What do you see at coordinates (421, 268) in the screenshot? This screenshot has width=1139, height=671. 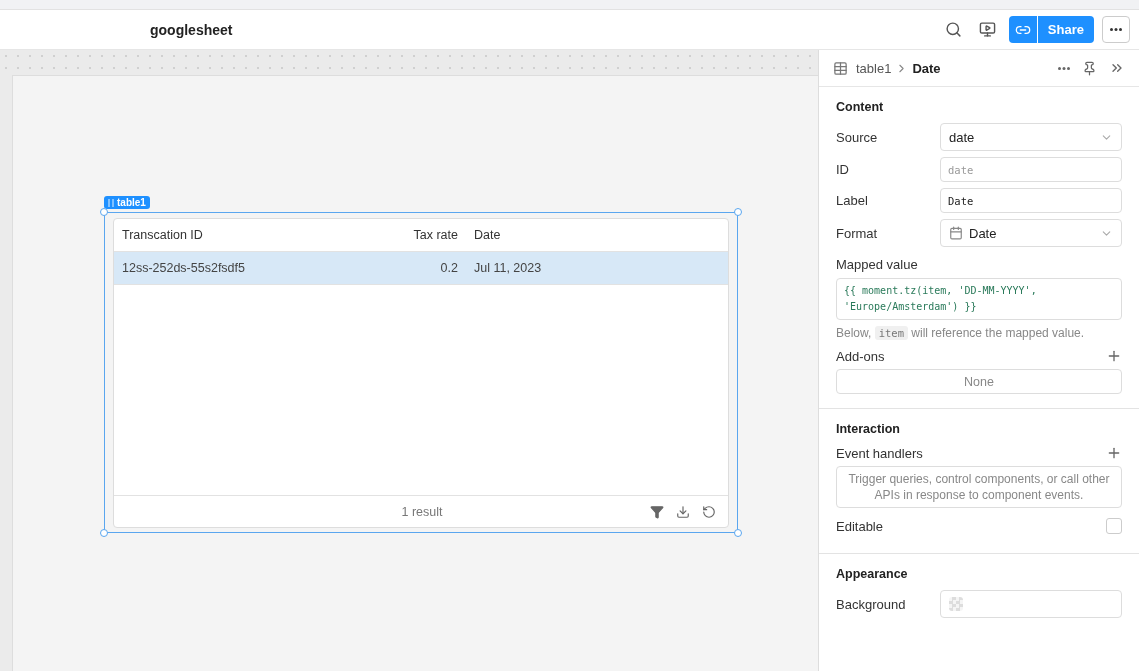 I see `table-row: 12ss-252ds-55s2fsdf5 0.2 Jul 11, 2023` at bounding box center [421, 268].